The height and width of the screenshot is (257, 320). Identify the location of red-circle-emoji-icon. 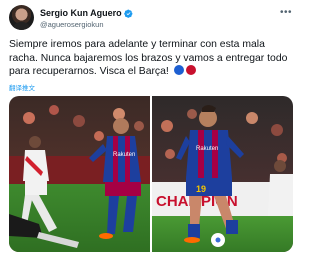
(190, 70).